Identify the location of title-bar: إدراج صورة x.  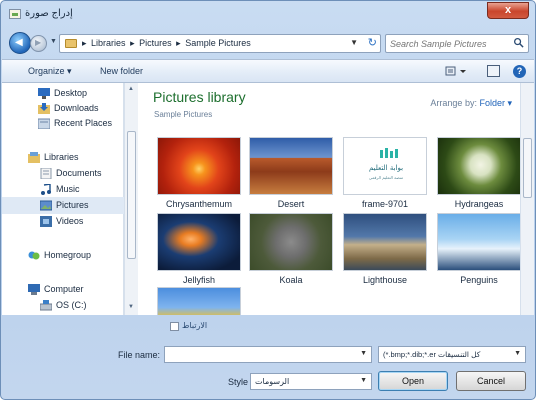
(268, 15).